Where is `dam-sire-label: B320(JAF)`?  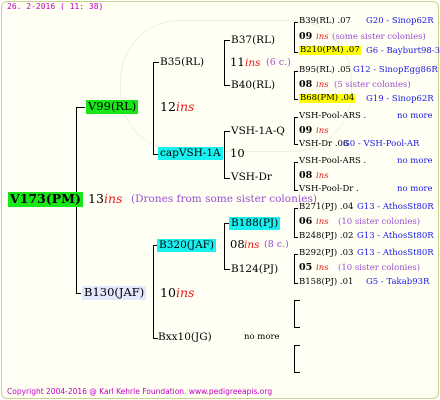 dam-sire-label: B320(JAF) is located at coordinates (187, 245).